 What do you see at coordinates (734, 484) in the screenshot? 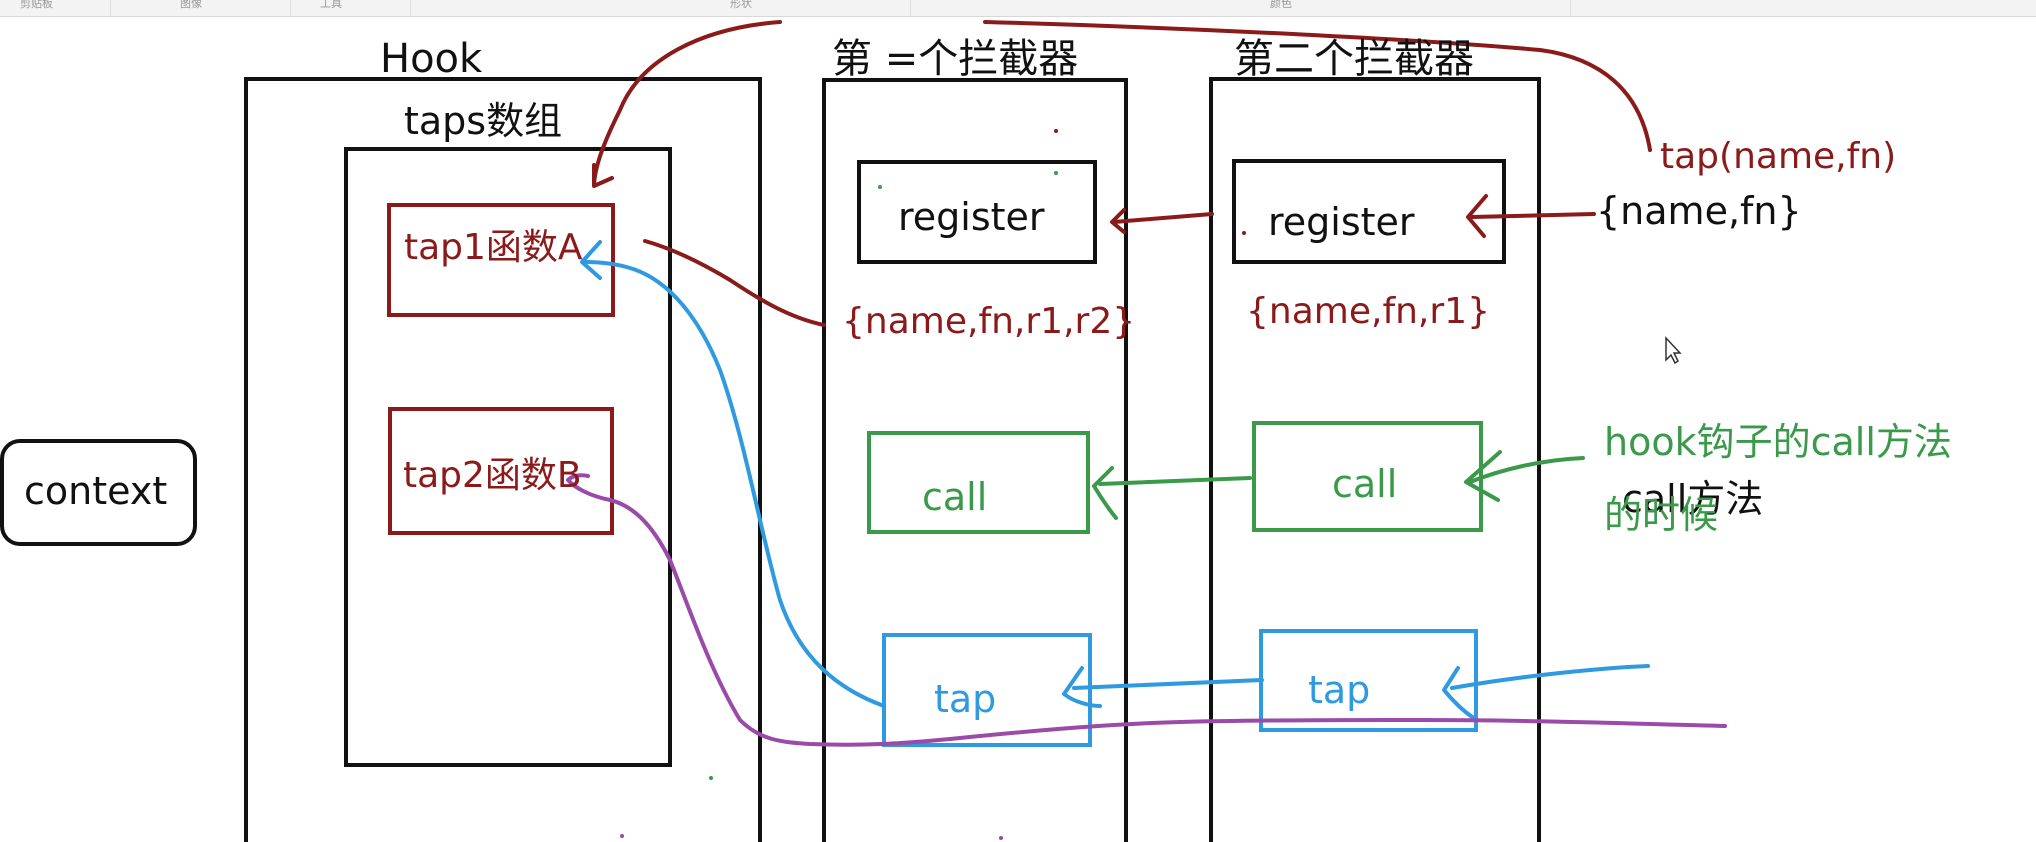
I see `arrow-tap2-to-tap1-func` at bounding box center [734, 484].